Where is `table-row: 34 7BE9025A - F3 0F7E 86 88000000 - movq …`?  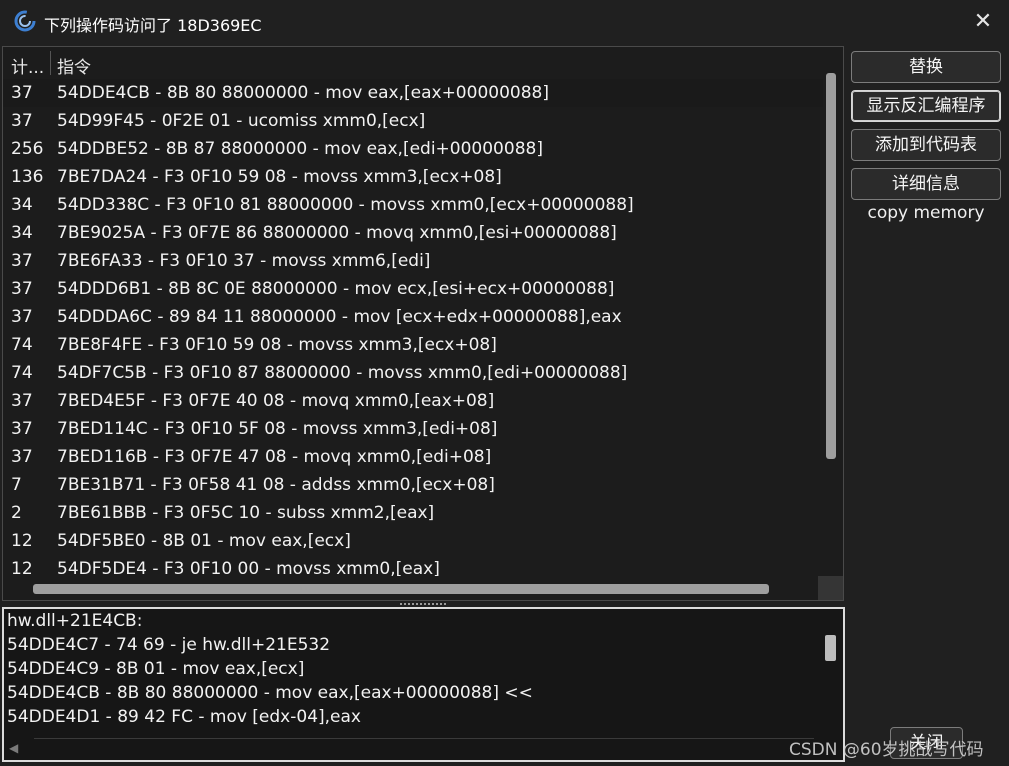
table-row: 34 7BE9025A - F3 0F7E 86 88000000 - movq … is located at coordinates (413, 233).